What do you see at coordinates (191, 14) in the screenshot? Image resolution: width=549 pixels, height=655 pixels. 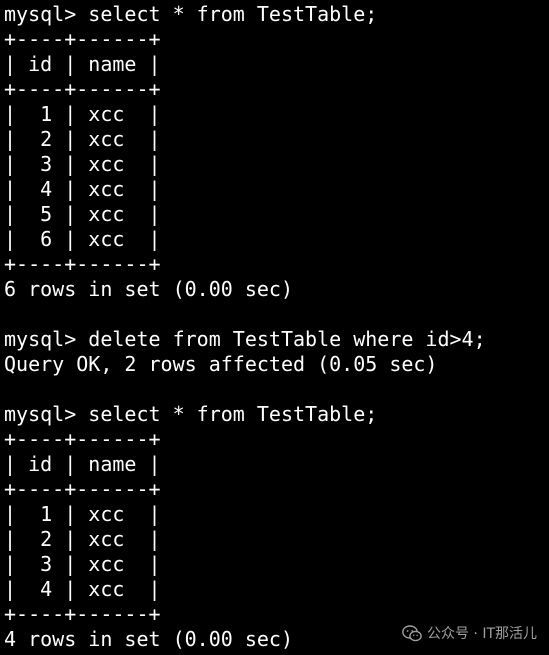 I see `command-line-select-1: mysql> select * from TestTable;` at bounding box center [191, 14].